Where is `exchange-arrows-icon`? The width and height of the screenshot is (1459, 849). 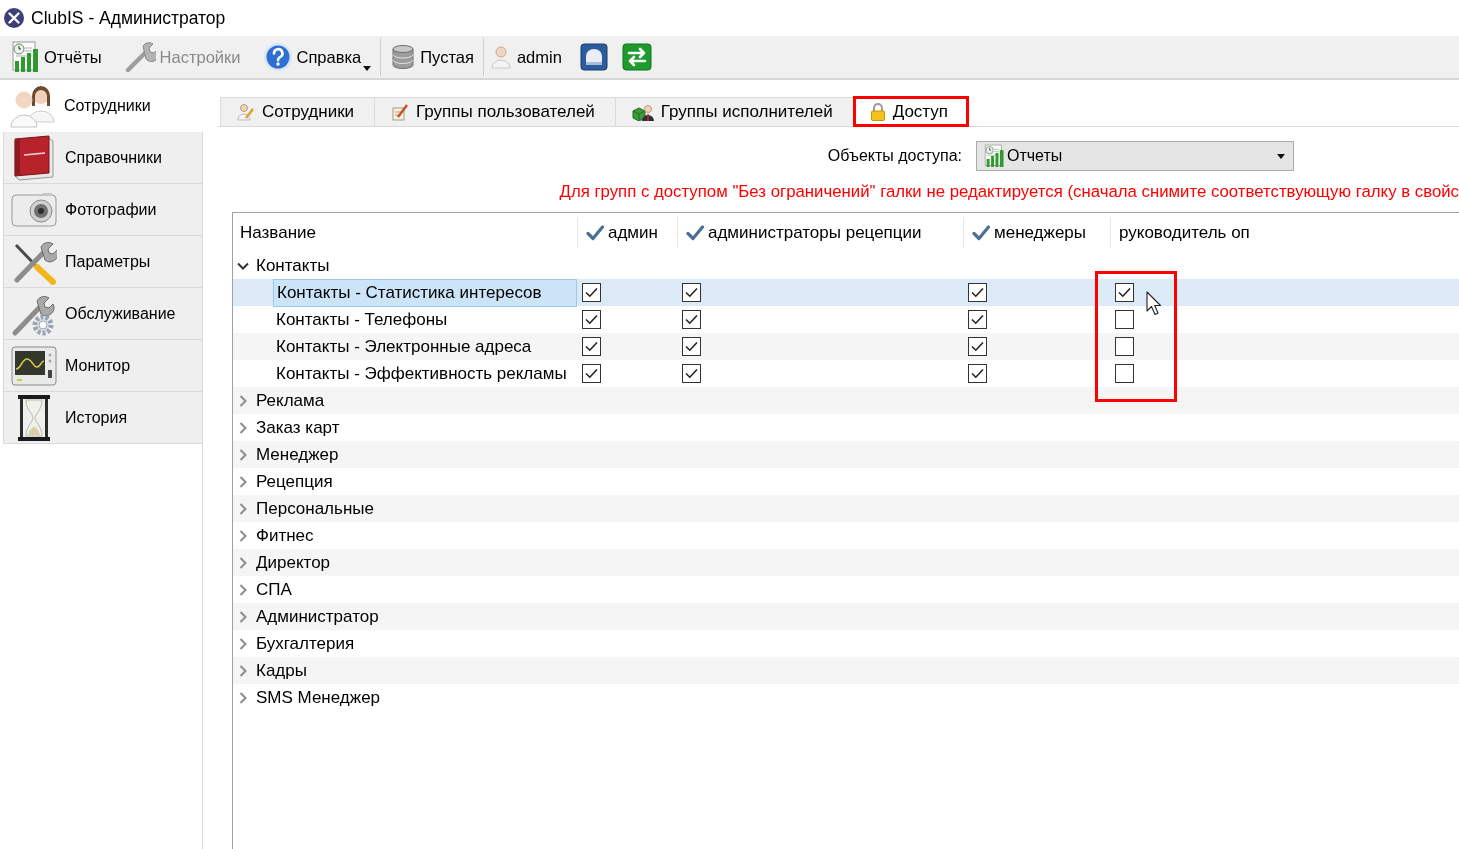
exchange-arrows-icon is located at coordinates (636, 57).